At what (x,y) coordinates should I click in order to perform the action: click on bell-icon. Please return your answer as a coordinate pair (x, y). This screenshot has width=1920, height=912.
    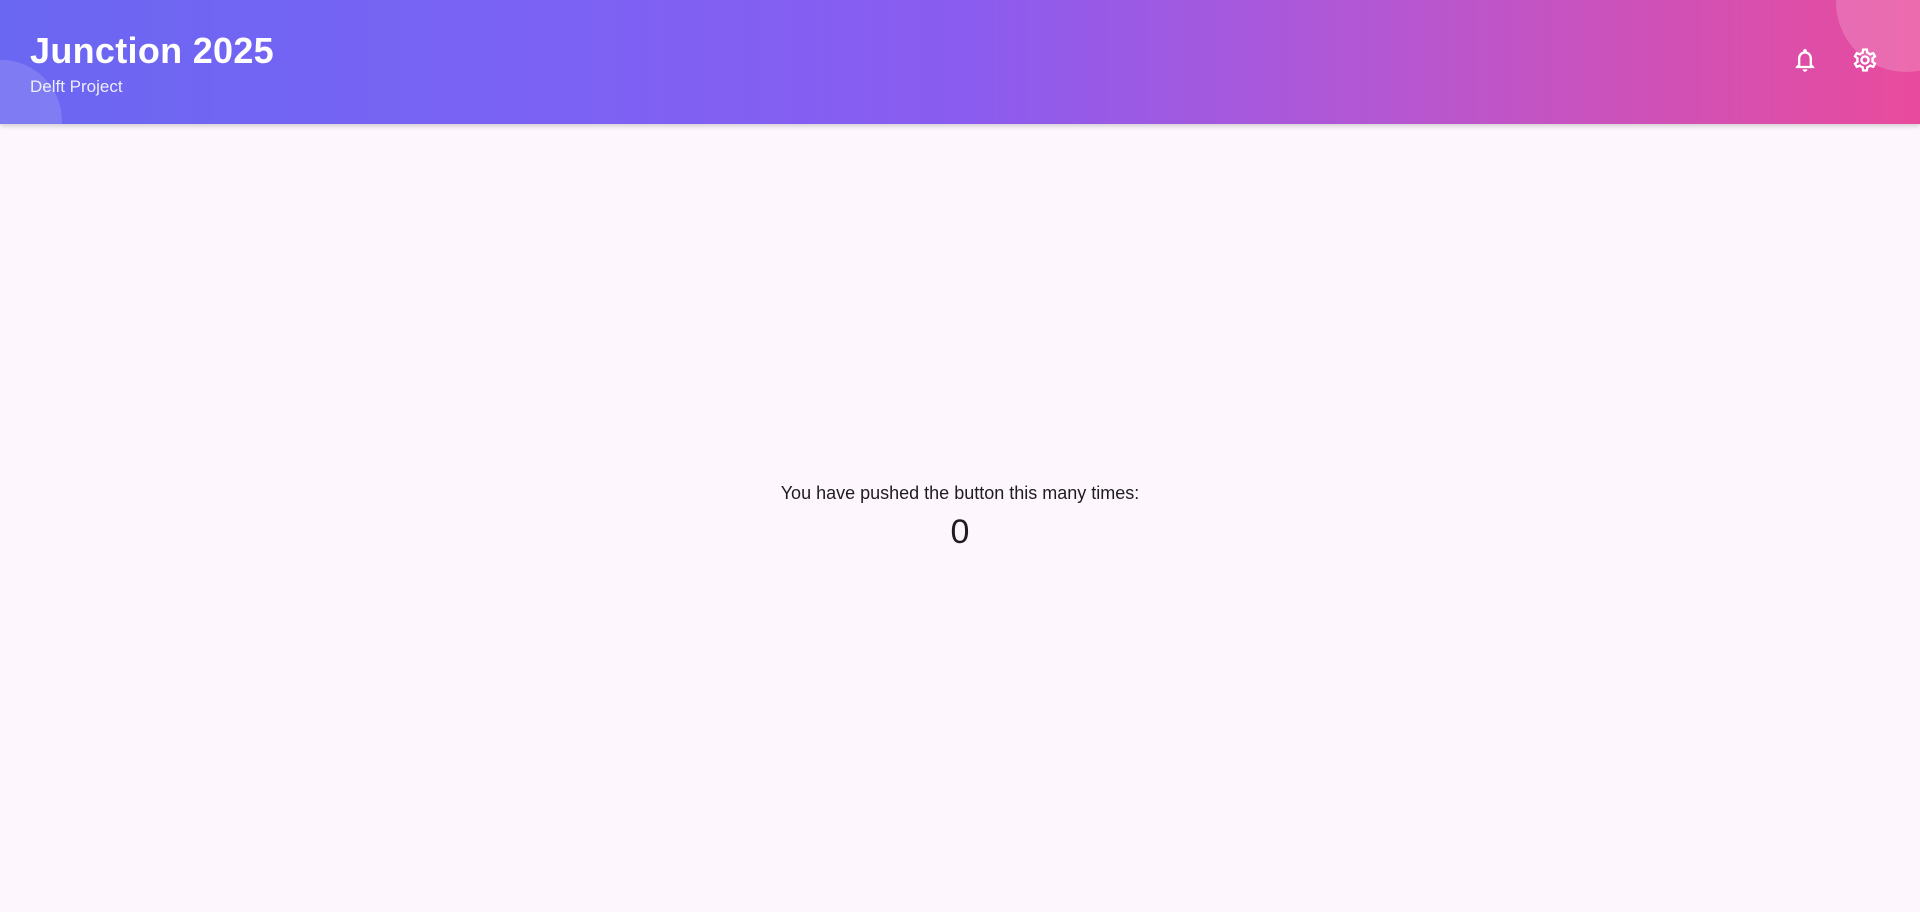
    Looking at the image, I should click on (1805, 62).